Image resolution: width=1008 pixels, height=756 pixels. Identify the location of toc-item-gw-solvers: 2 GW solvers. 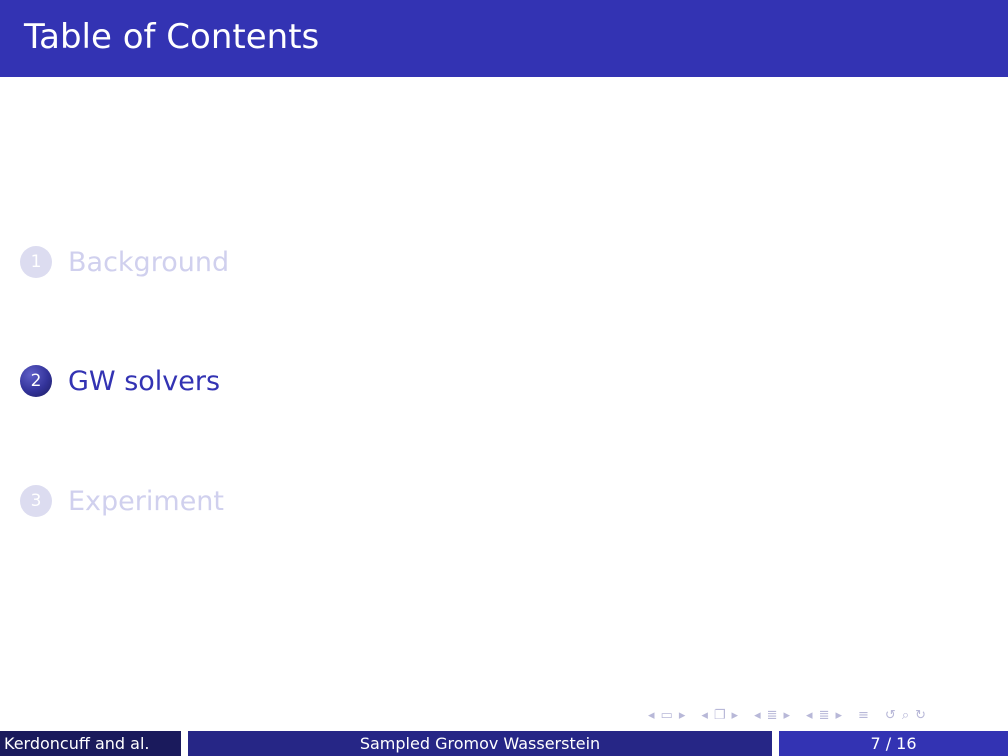
(120, 381).